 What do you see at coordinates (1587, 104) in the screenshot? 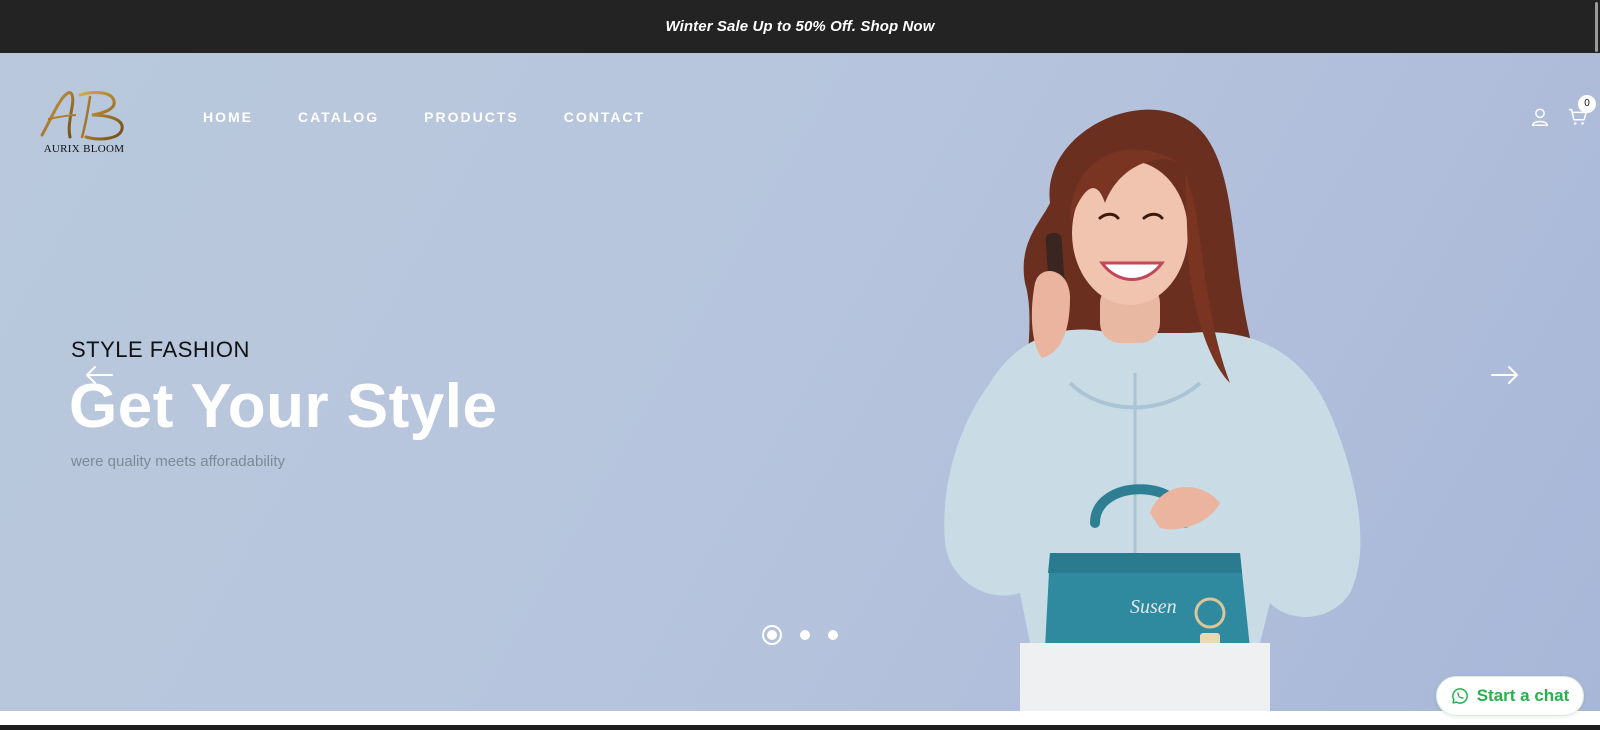
I see `cart-count-badge: 0` at bounding box center [1587, 104].